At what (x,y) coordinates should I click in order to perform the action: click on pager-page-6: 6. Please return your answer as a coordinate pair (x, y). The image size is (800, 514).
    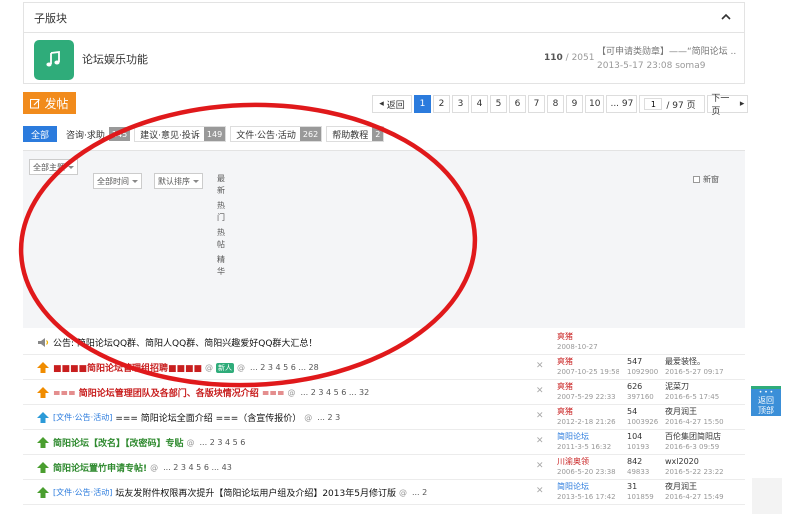
    Looking at the image, I should click on (517, 104).